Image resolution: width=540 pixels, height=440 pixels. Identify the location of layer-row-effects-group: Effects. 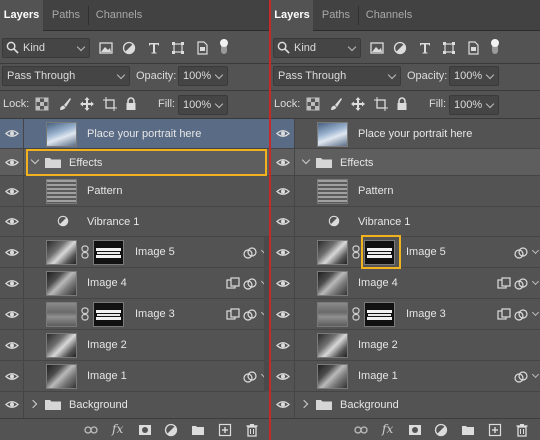
(405, 162).